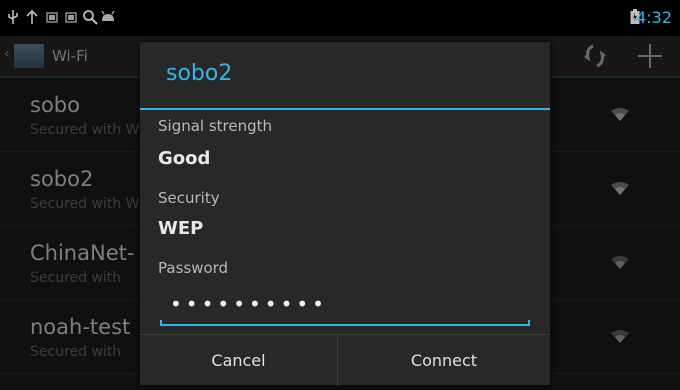 Image resolution: width=680 pixels, height=390 pixels. What do you see at coordinates (654, 17) in the screenshot?
I see `status-time: 4:32` at bounding box center [654, 17].